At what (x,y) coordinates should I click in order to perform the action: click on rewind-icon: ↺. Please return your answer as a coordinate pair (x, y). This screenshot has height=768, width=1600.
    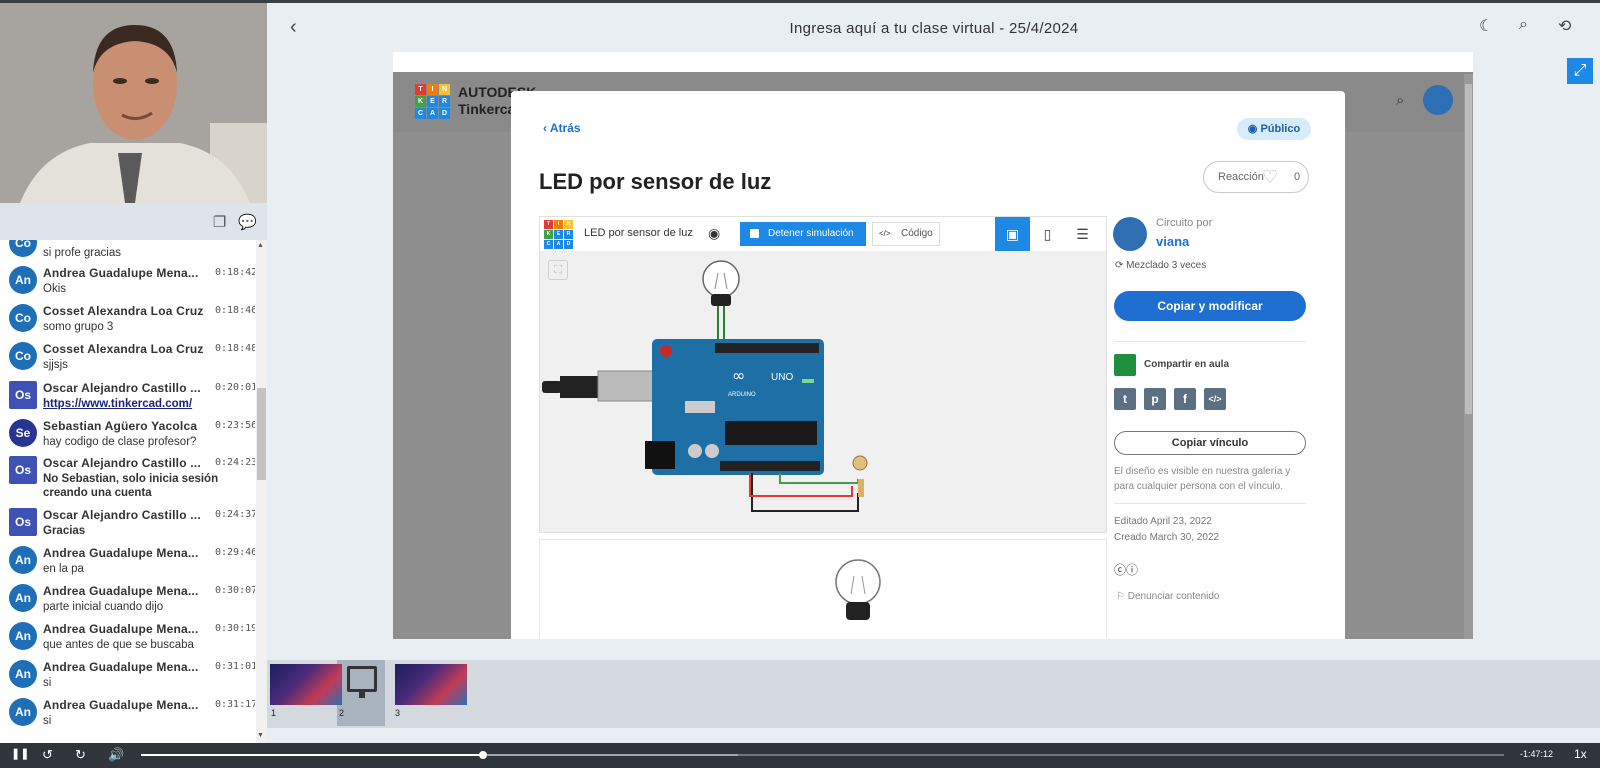
    Looking at the image, I should click on (47, 755).